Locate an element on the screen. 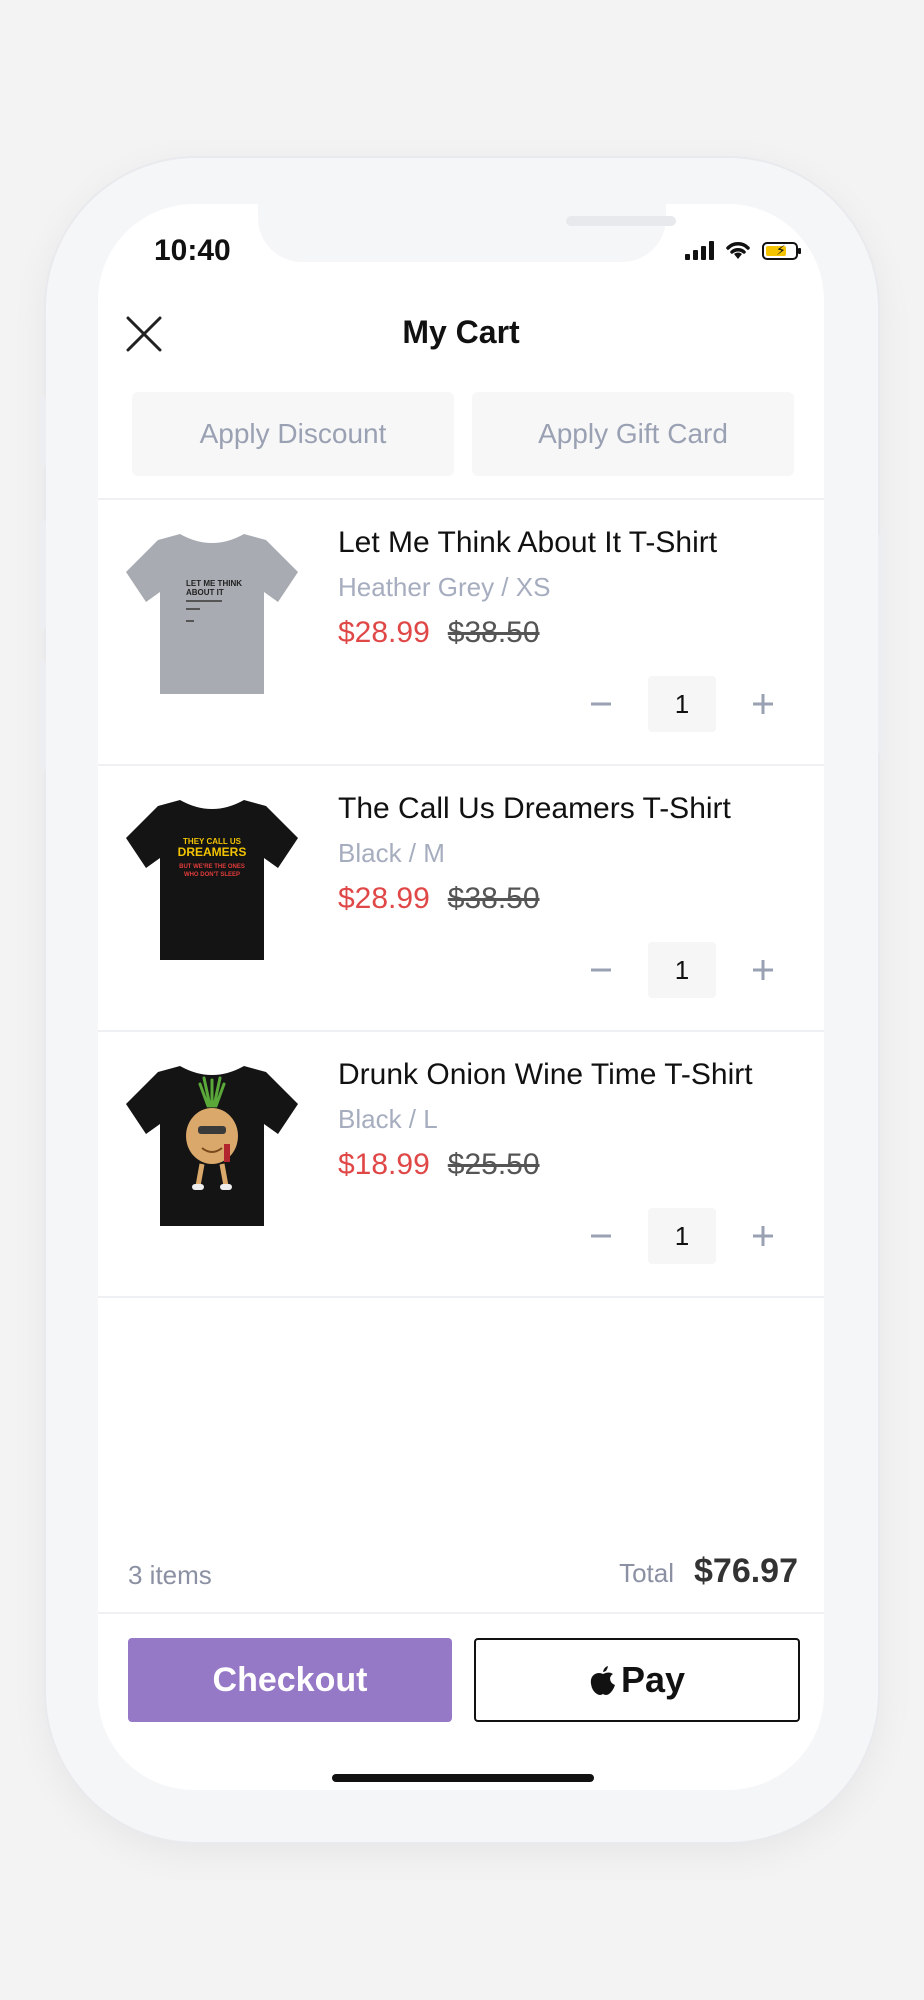 The height and width of the screenshot is (2000, 924). product-image: LET ME THINK ABOUT IT is located at coordinates (212, 614).